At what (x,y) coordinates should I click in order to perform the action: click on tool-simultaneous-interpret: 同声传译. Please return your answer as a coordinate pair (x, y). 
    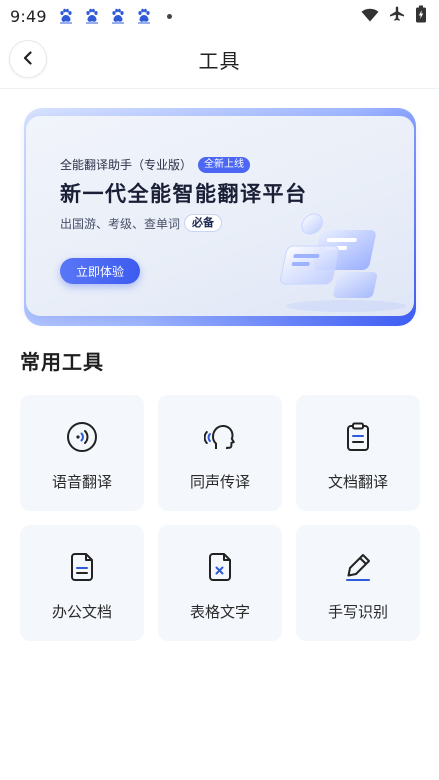
    Looking at the image, I should click on (220, 453).